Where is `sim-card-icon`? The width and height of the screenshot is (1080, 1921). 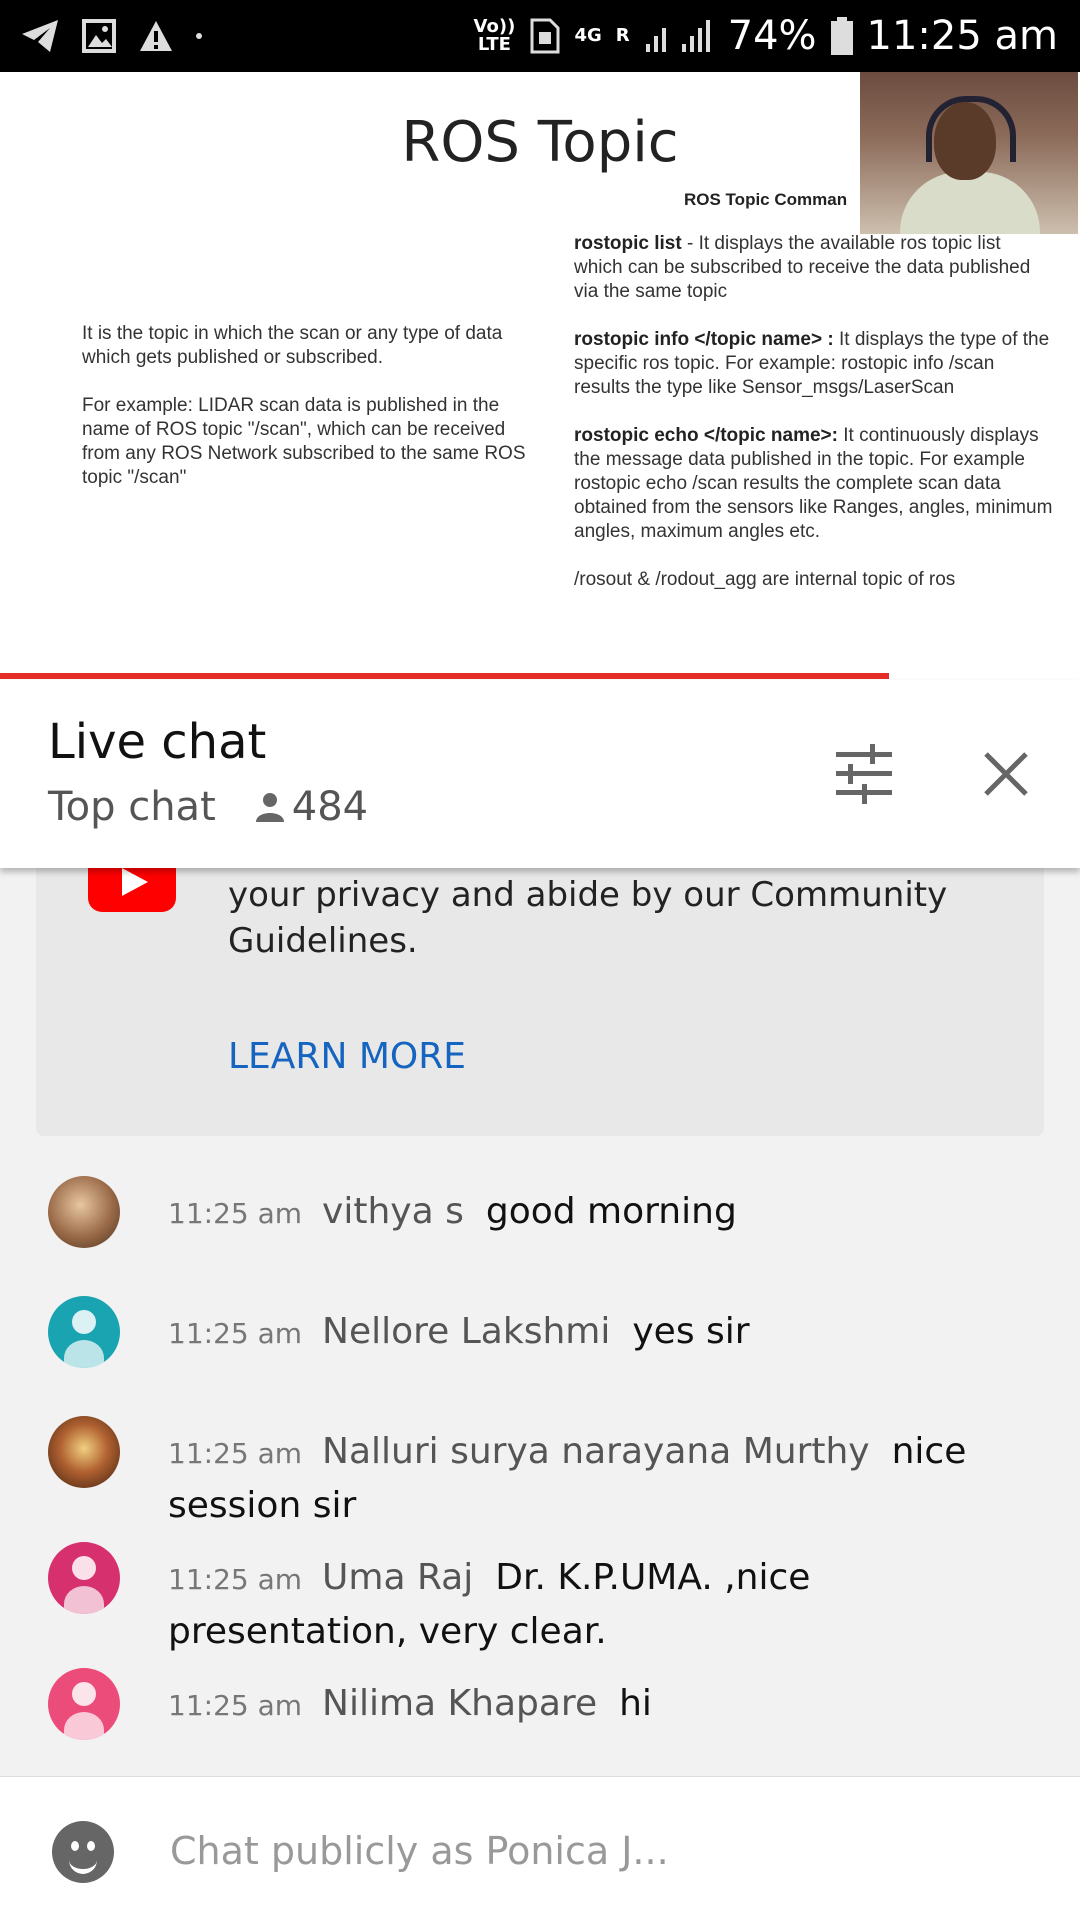 sim-card-icon is located at coordinates (545, 36).